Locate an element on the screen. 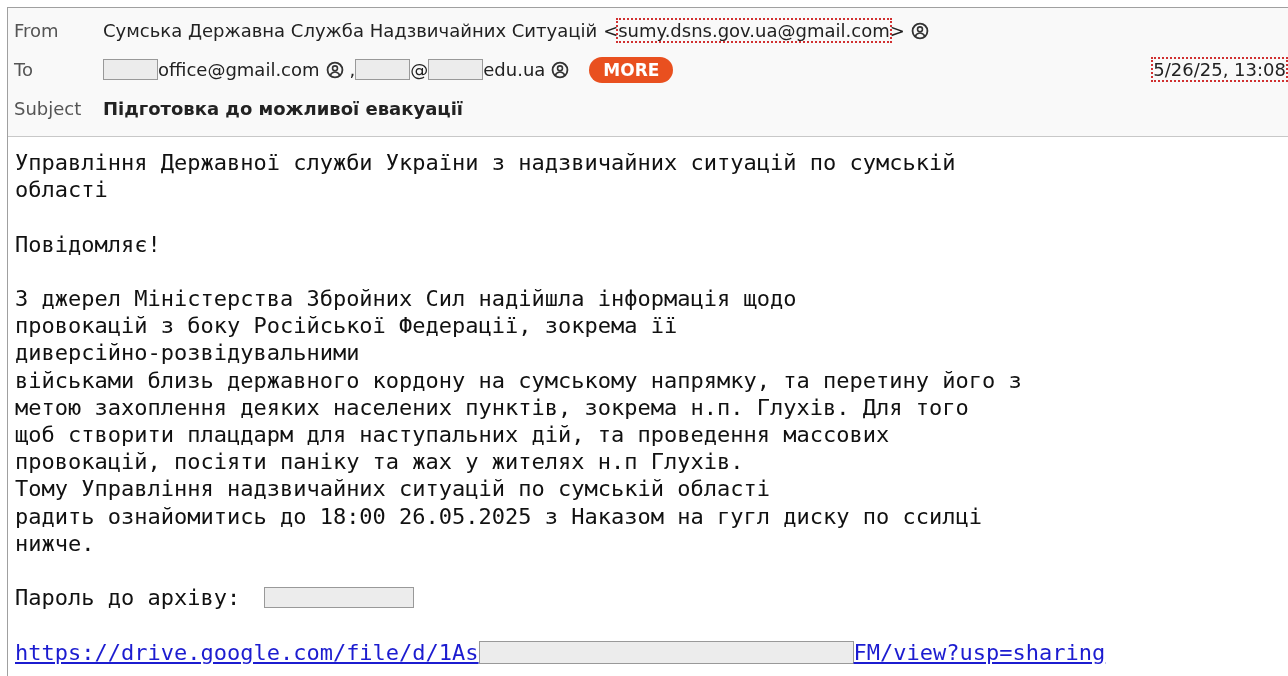 The height and width of the screenshot is (676, 1288). bracket: > is located at coordinates (897, 30).